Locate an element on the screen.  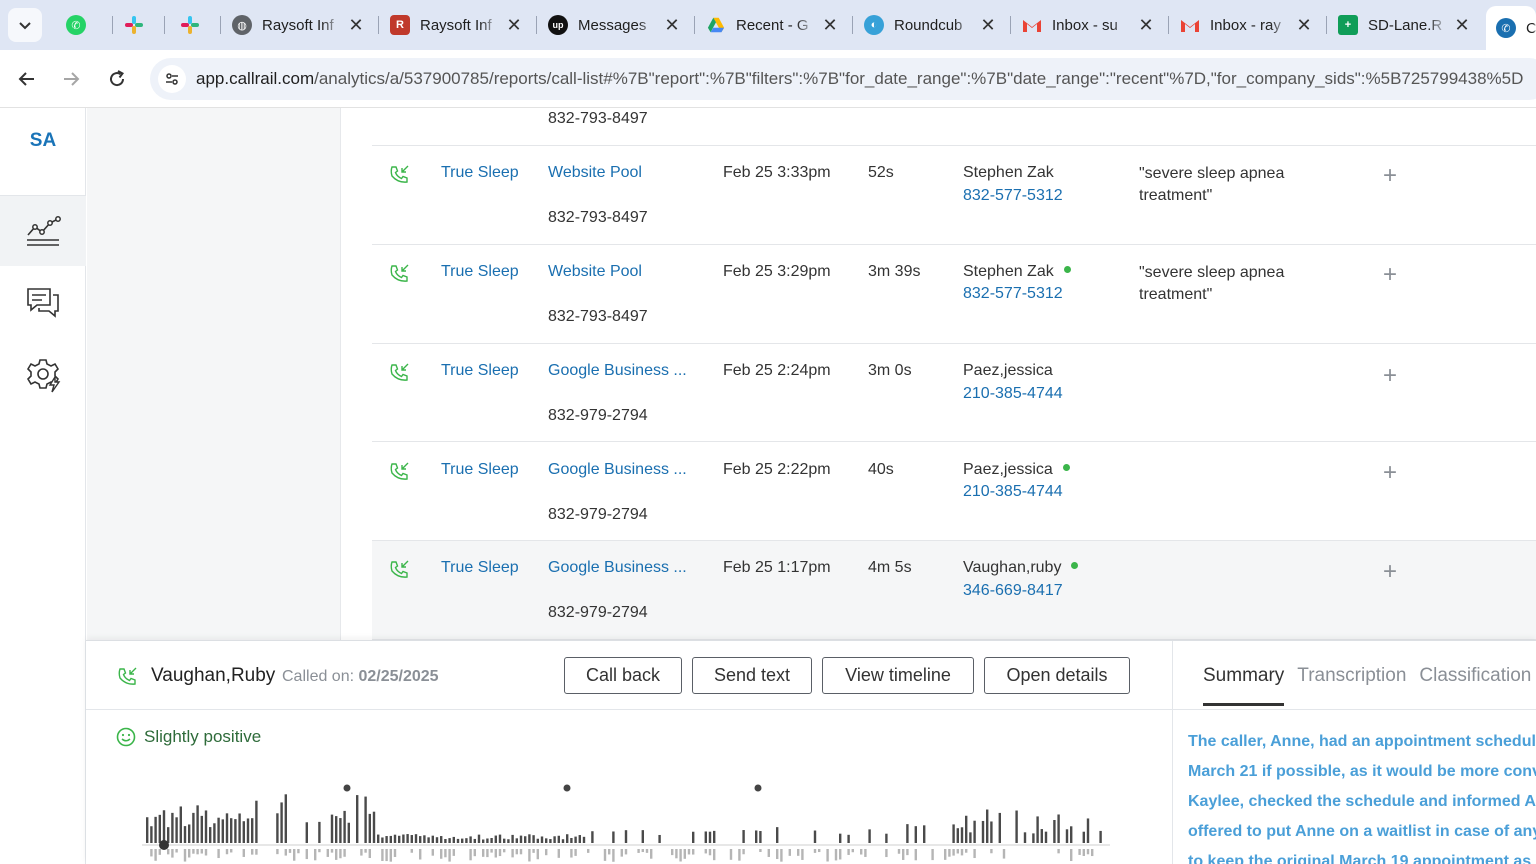
tab-google-sheets: + SD-Lane.R ✕ is located at coordinates (1403, 25).